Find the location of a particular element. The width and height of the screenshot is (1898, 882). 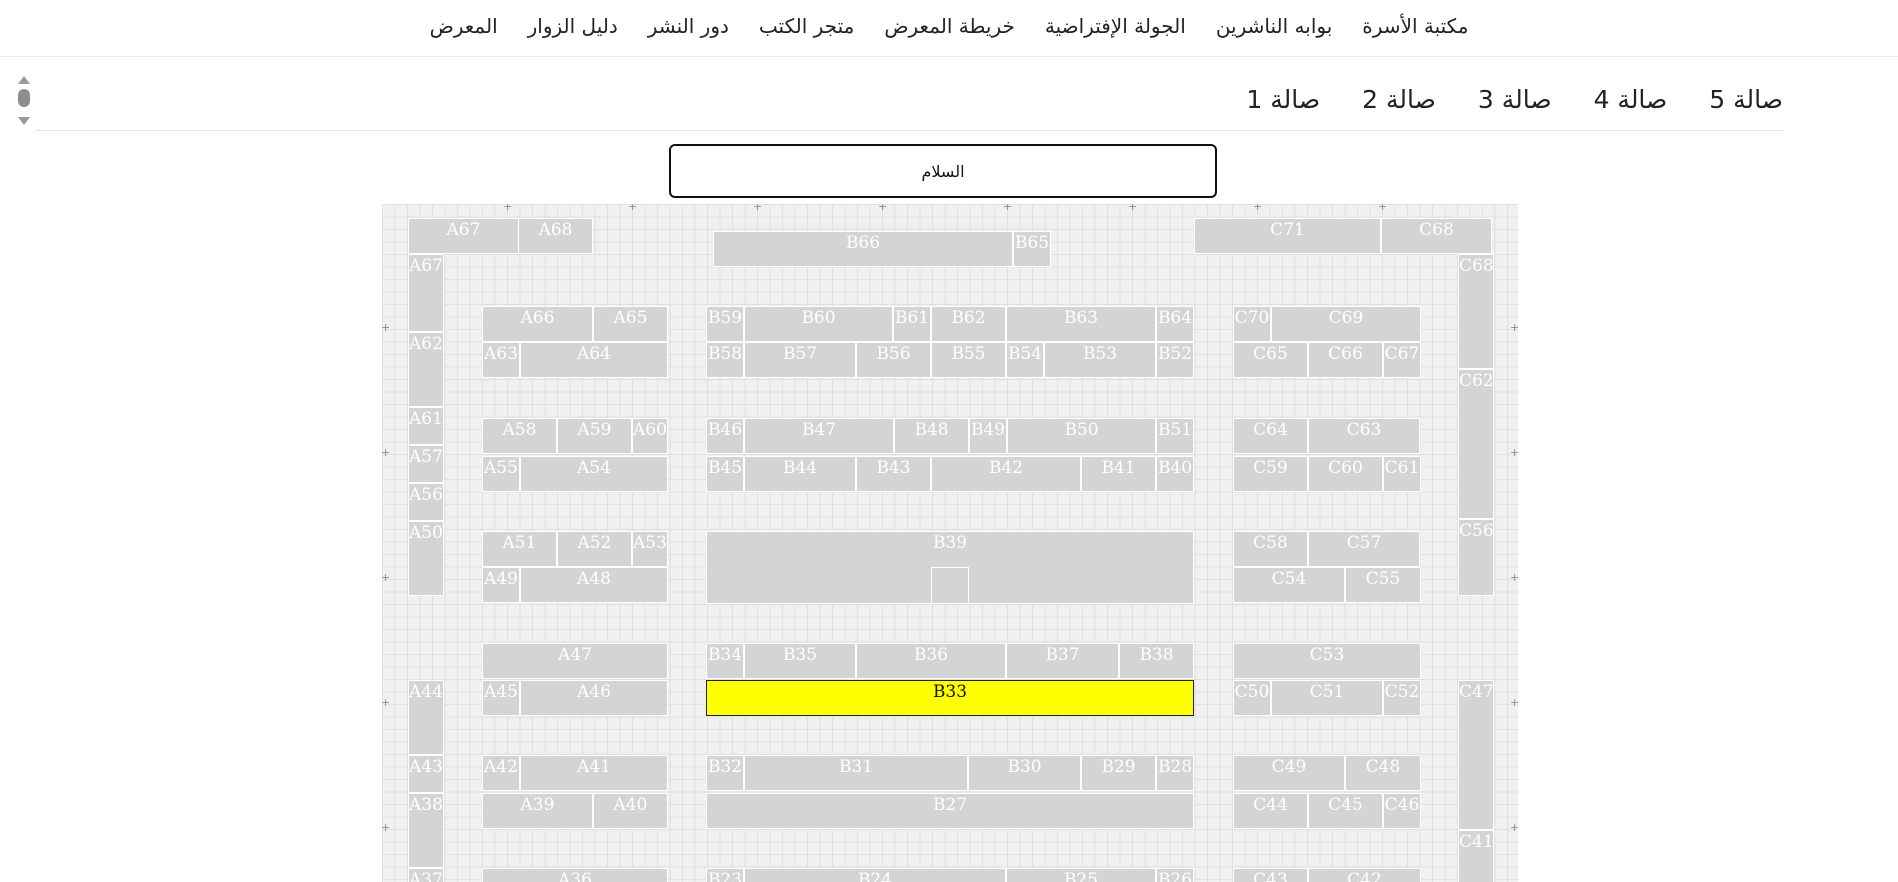

booth-a53: A53 is located at coordinates (650, 549).